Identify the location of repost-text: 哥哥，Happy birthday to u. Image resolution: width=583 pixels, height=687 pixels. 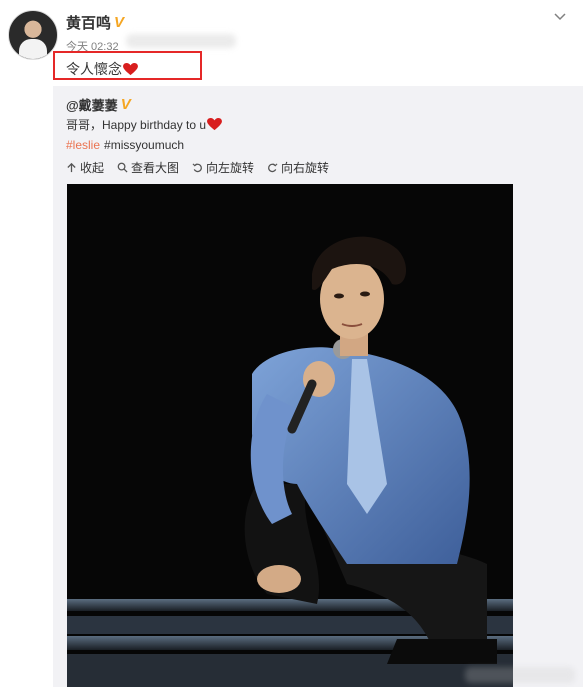
(144, 124).